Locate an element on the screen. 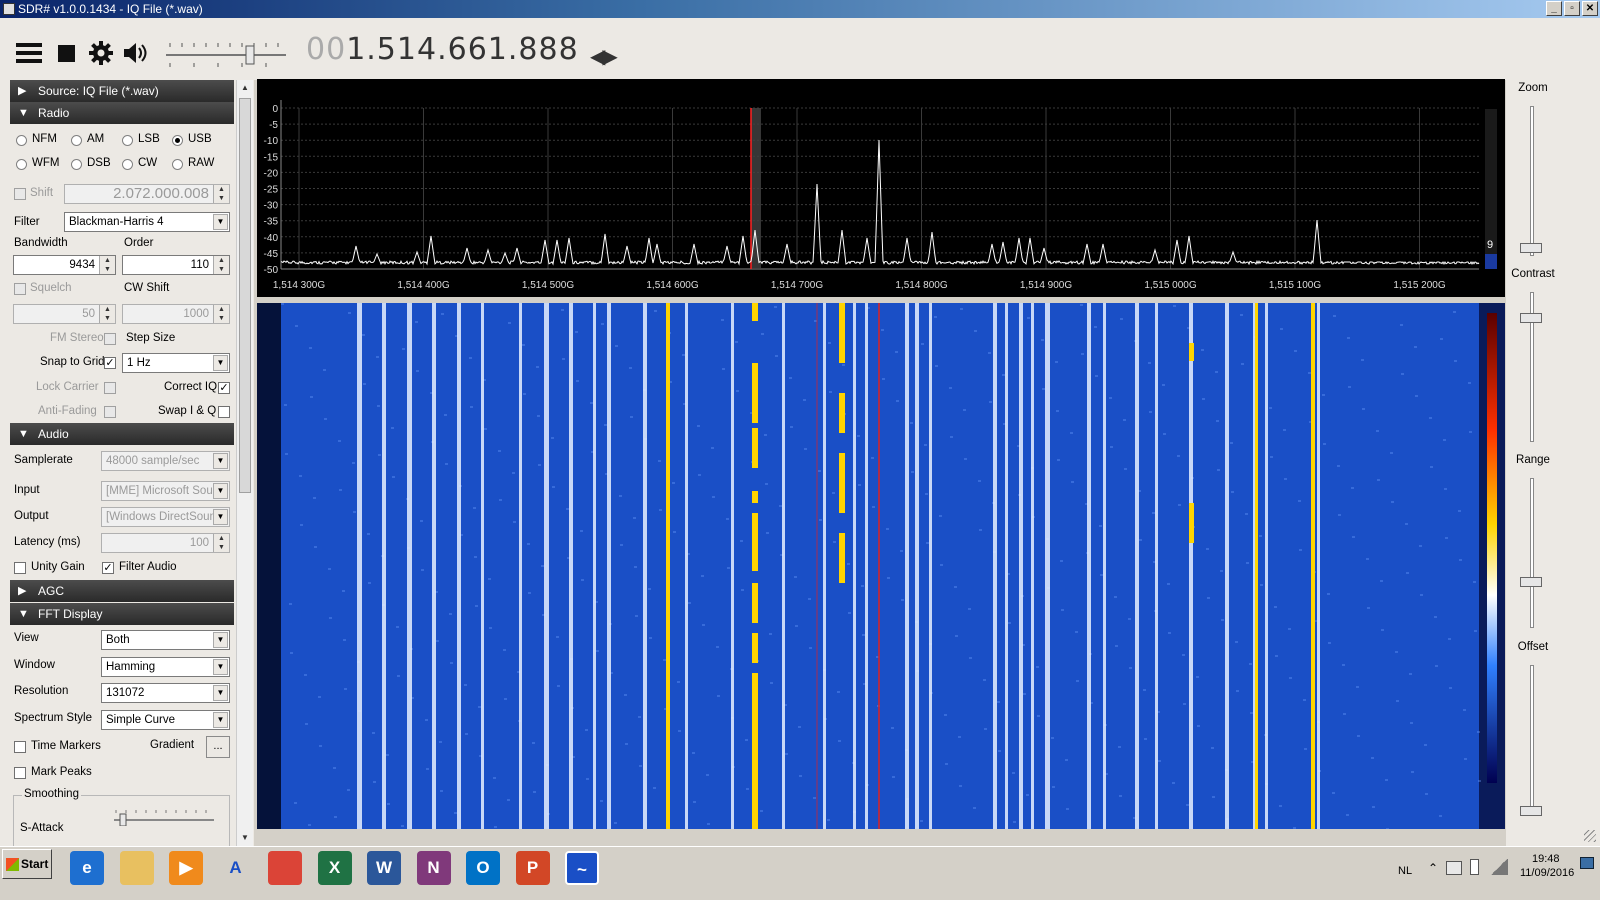  sdrsharp-icon: ~ is located at coordinates (582, 868).